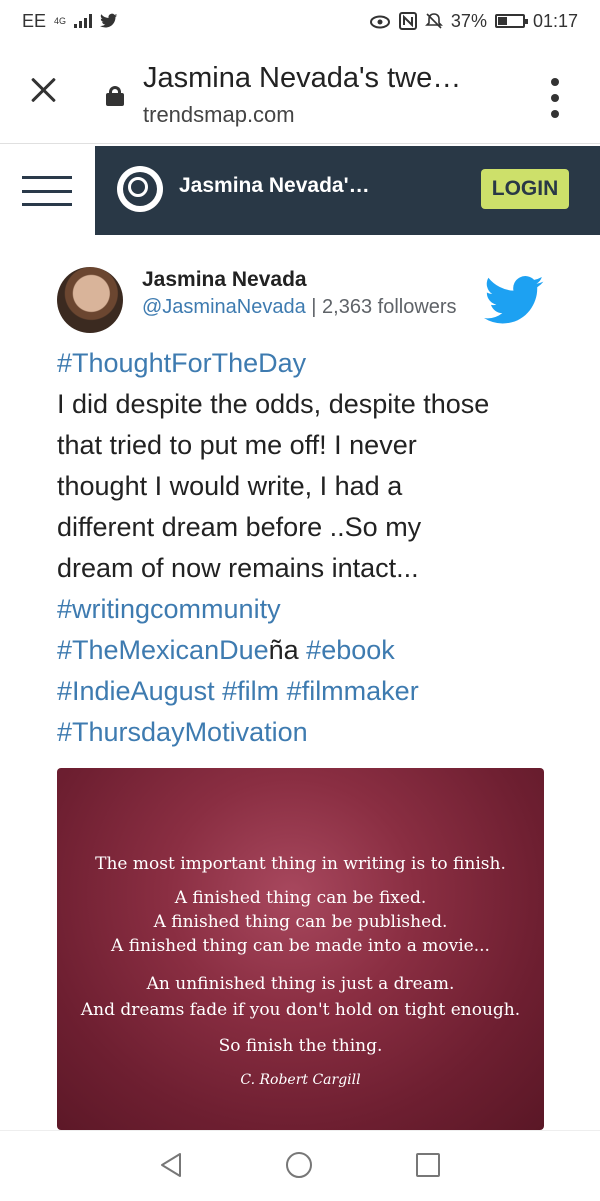  I want to click on home-icon, so click(299, 1165).